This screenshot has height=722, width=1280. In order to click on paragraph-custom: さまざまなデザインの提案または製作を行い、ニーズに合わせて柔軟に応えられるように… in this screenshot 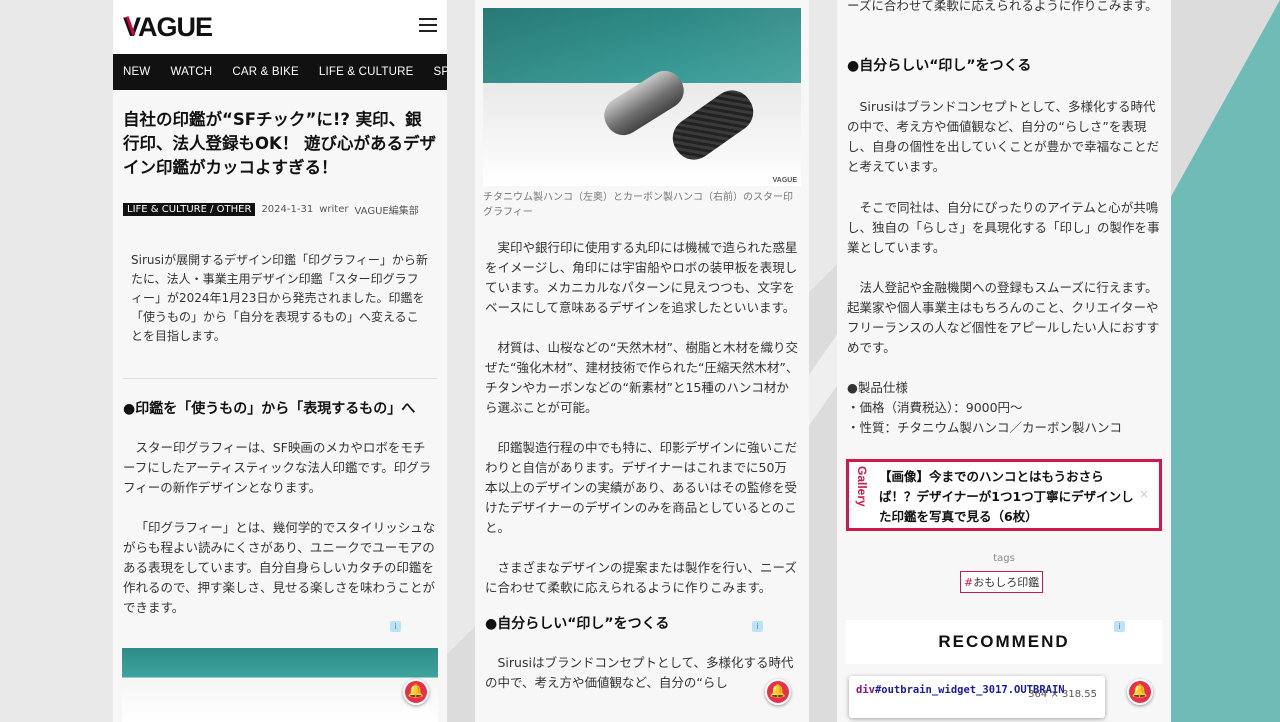, I will do `click(641, 577)`.